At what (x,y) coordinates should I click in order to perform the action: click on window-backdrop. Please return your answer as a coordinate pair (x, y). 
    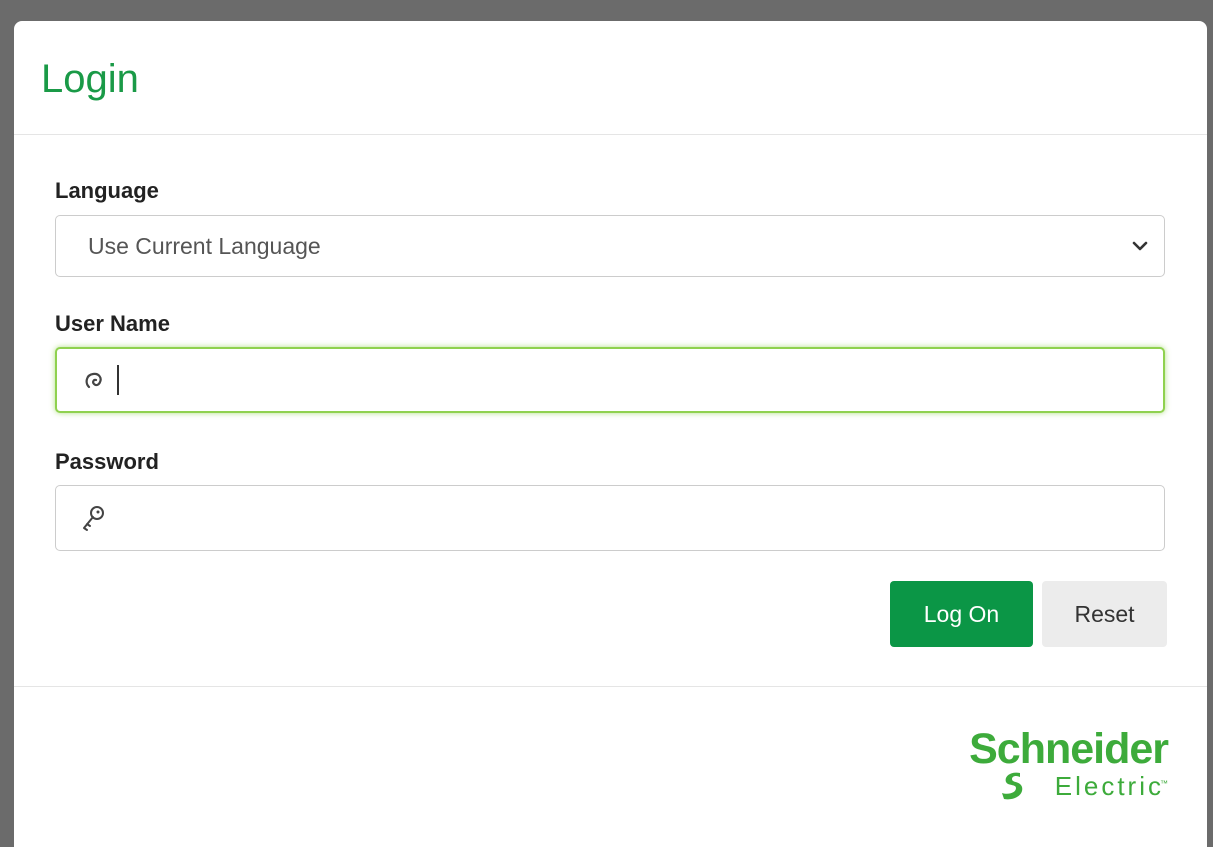
    Looking at the image, I should click on (606, 5).